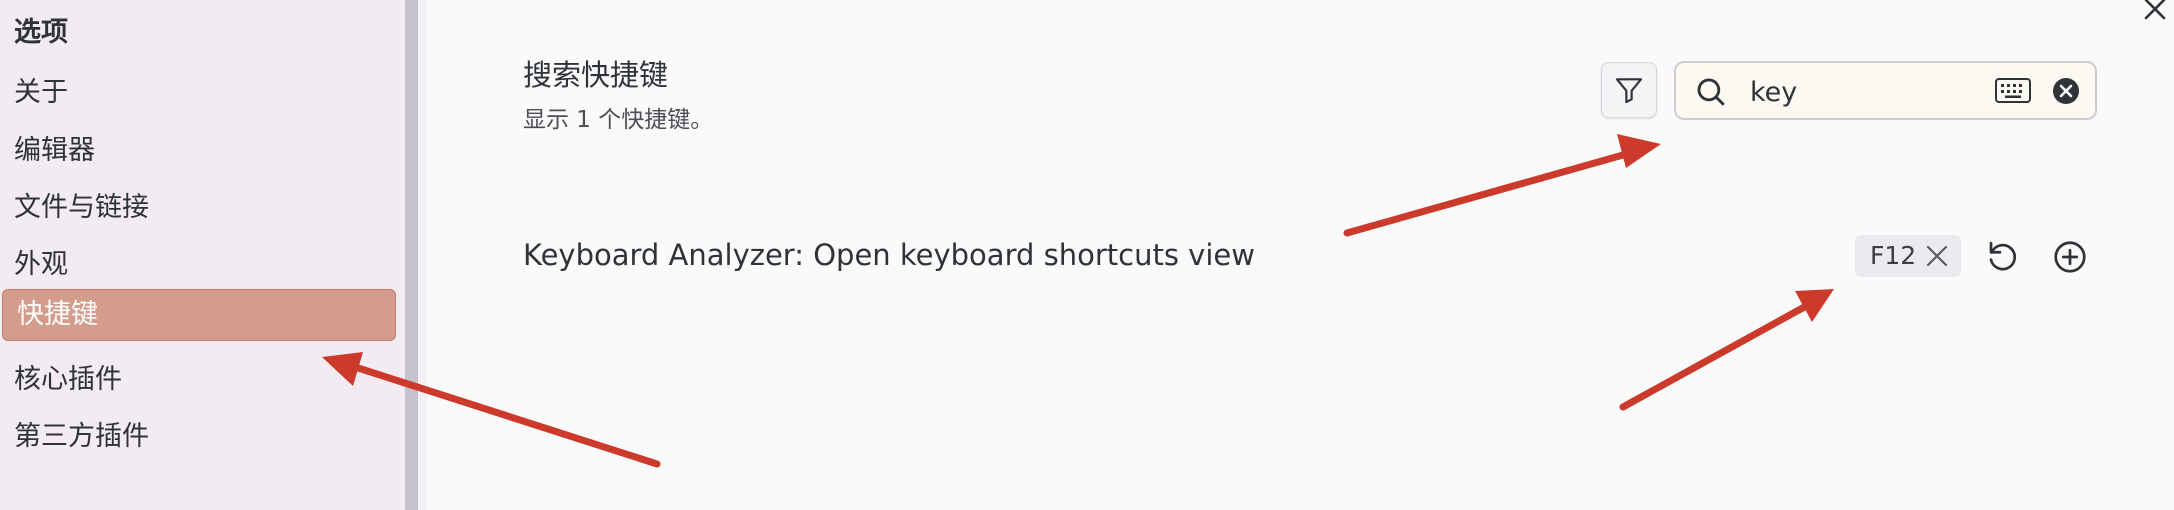 This screenshot has width=2174, height=510. I want to click on search-icon, so click(1711, 92).